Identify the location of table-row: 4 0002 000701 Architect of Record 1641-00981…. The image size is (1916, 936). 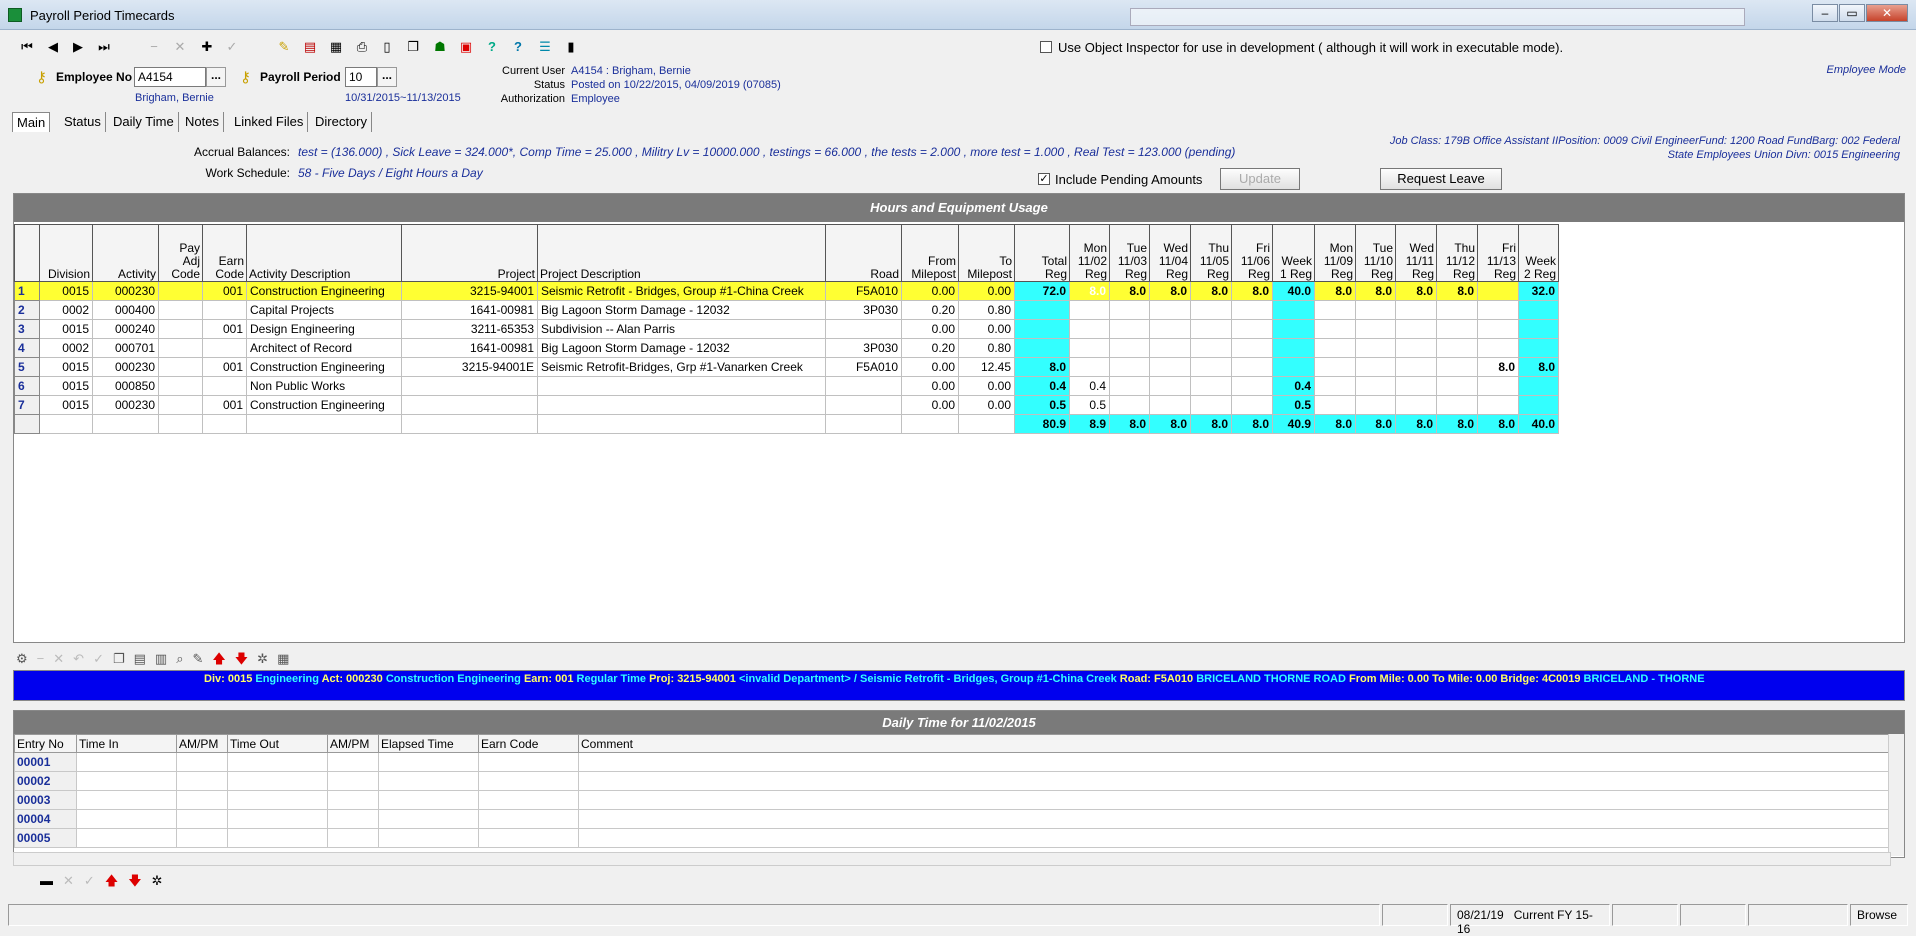
(786, 348).